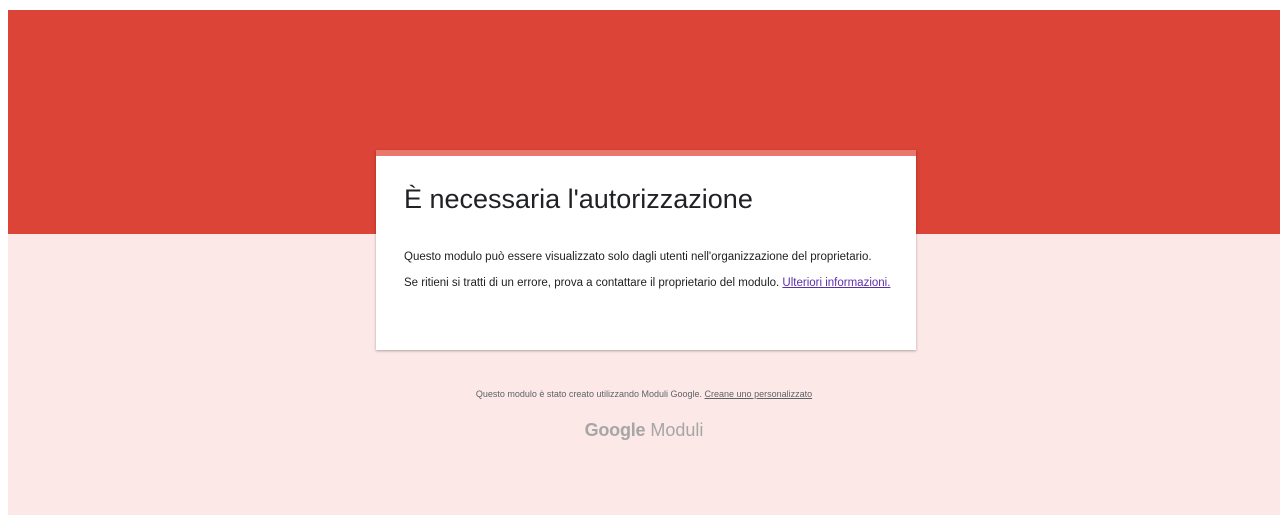 Image resolution: width=1283 pixels, height=515 pixels. What do you see at coordinates (836, 283) in the screenshot?
I see `learn-more-link: Ulteriori informazioni.` at bounding box center [836, 283].